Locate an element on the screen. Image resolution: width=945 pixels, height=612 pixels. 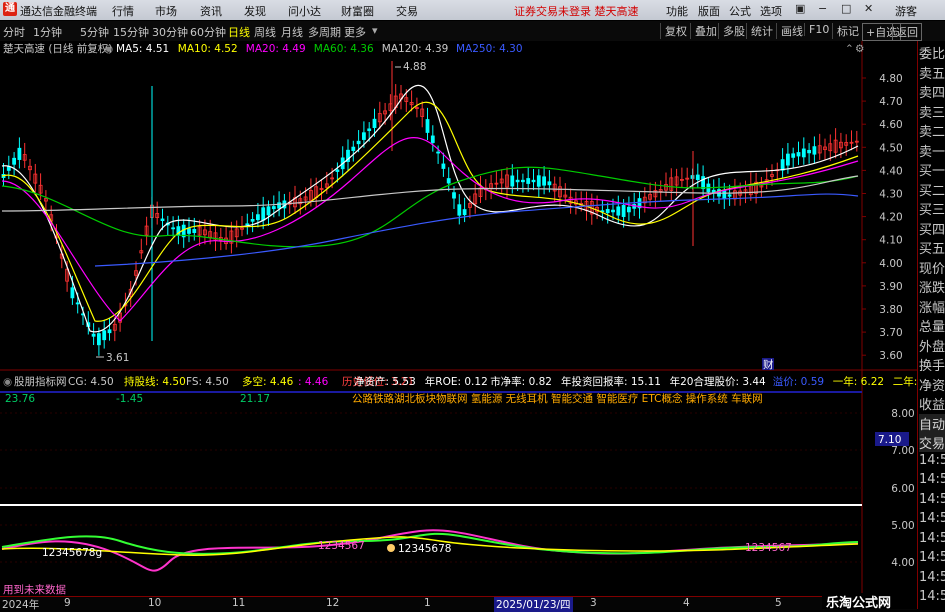
watermark-title: 乐淘公式网 is located at coordinates (859, 603).